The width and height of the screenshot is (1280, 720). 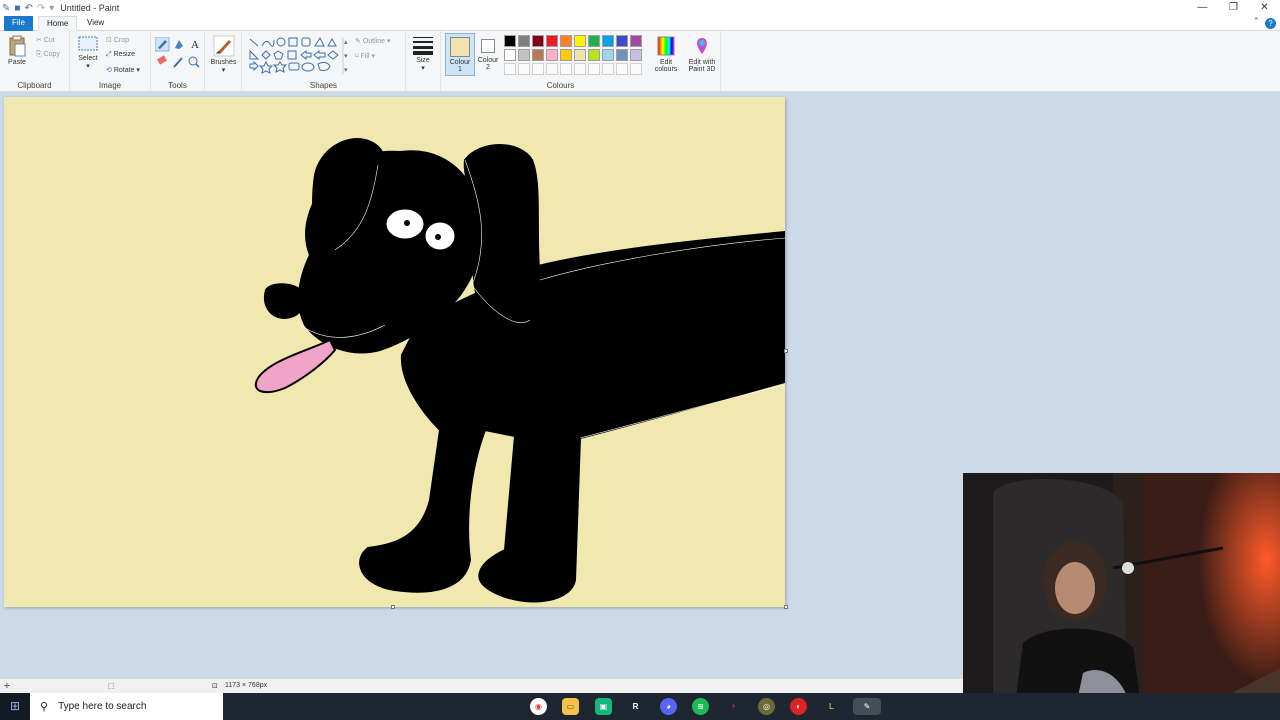 I want to click on ribbon-collapse-icon: ⌃, so click(x=1256, y=21).